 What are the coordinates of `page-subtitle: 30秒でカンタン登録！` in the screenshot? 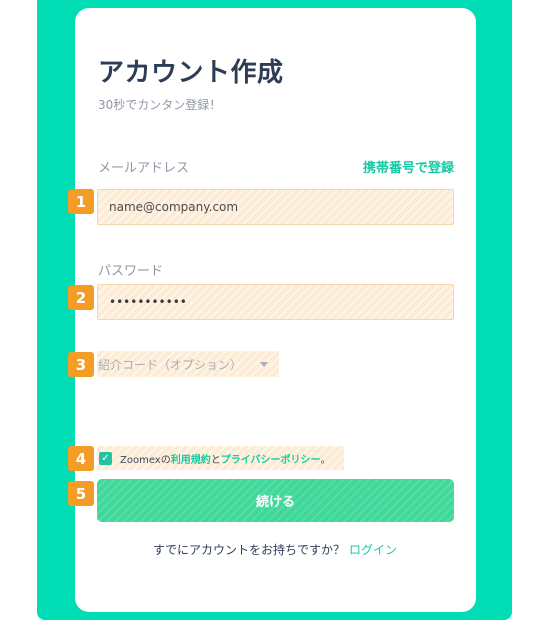 It's located at (160, 105).